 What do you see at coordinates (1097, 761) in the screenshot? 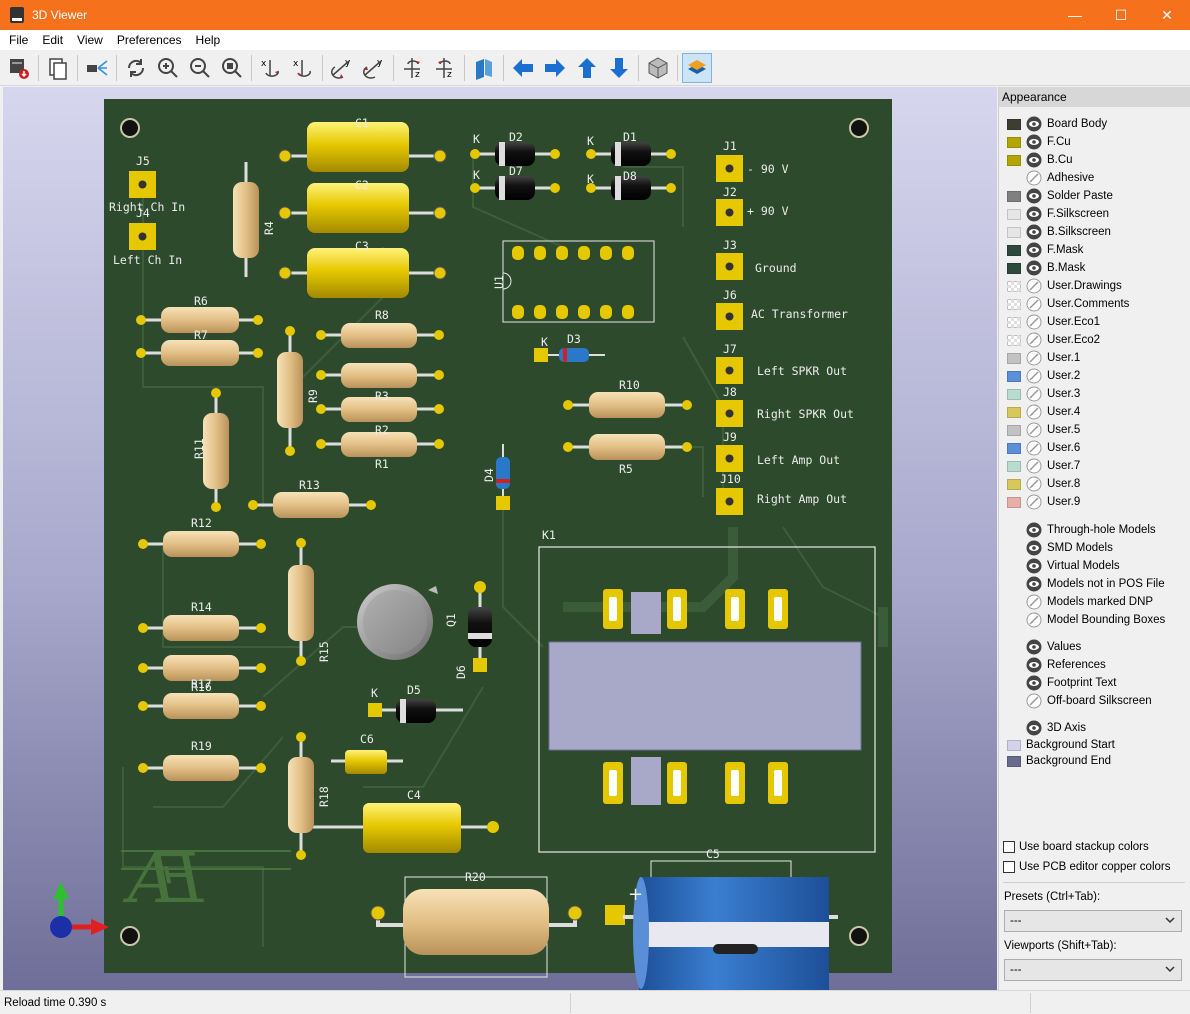
I see `background-end-row: Background End` at bounding box center [1097, 761].